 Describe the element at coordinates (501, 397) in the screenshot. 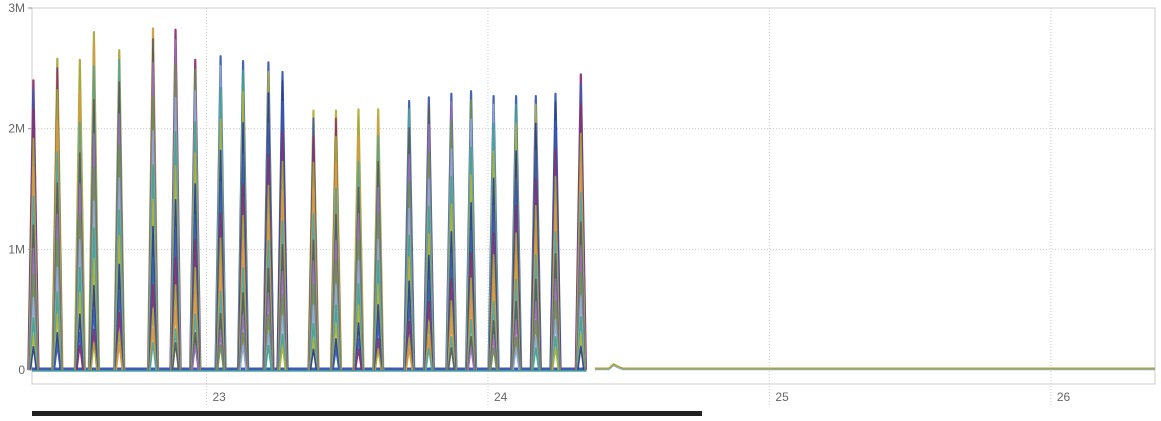

I see `x-tick-label: 24` at that location.